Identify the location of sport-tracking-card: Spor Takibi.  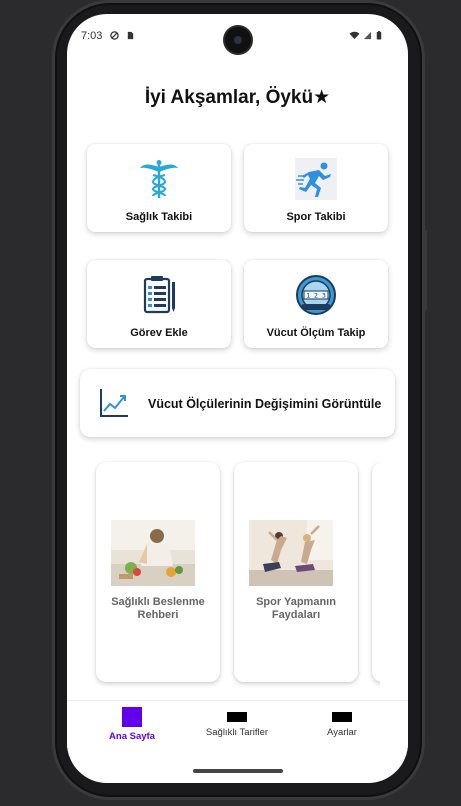
(316, 188).